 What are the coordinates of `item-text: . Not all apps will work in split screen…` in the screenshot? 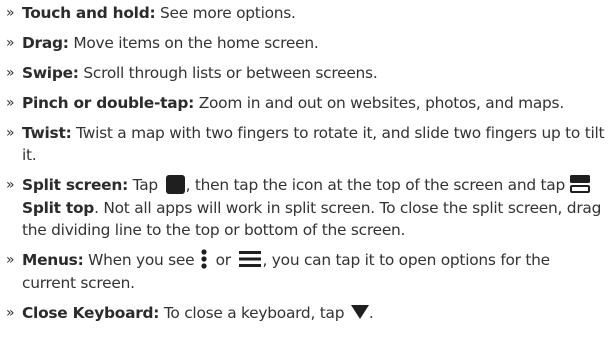 It's located at (312, 218).